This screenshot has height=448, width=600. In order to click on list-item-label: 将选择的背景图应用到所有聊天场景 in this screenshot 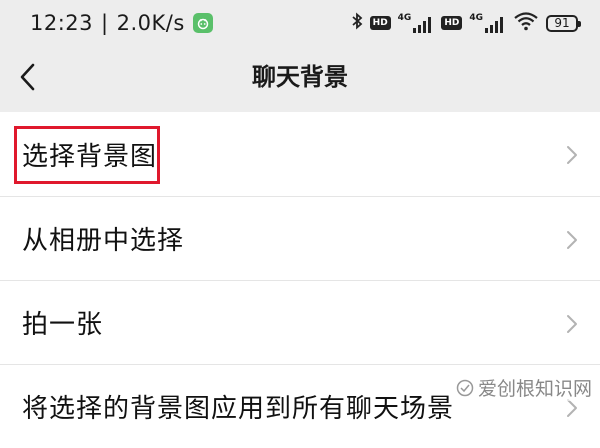, I will do `click(238, 409)`.